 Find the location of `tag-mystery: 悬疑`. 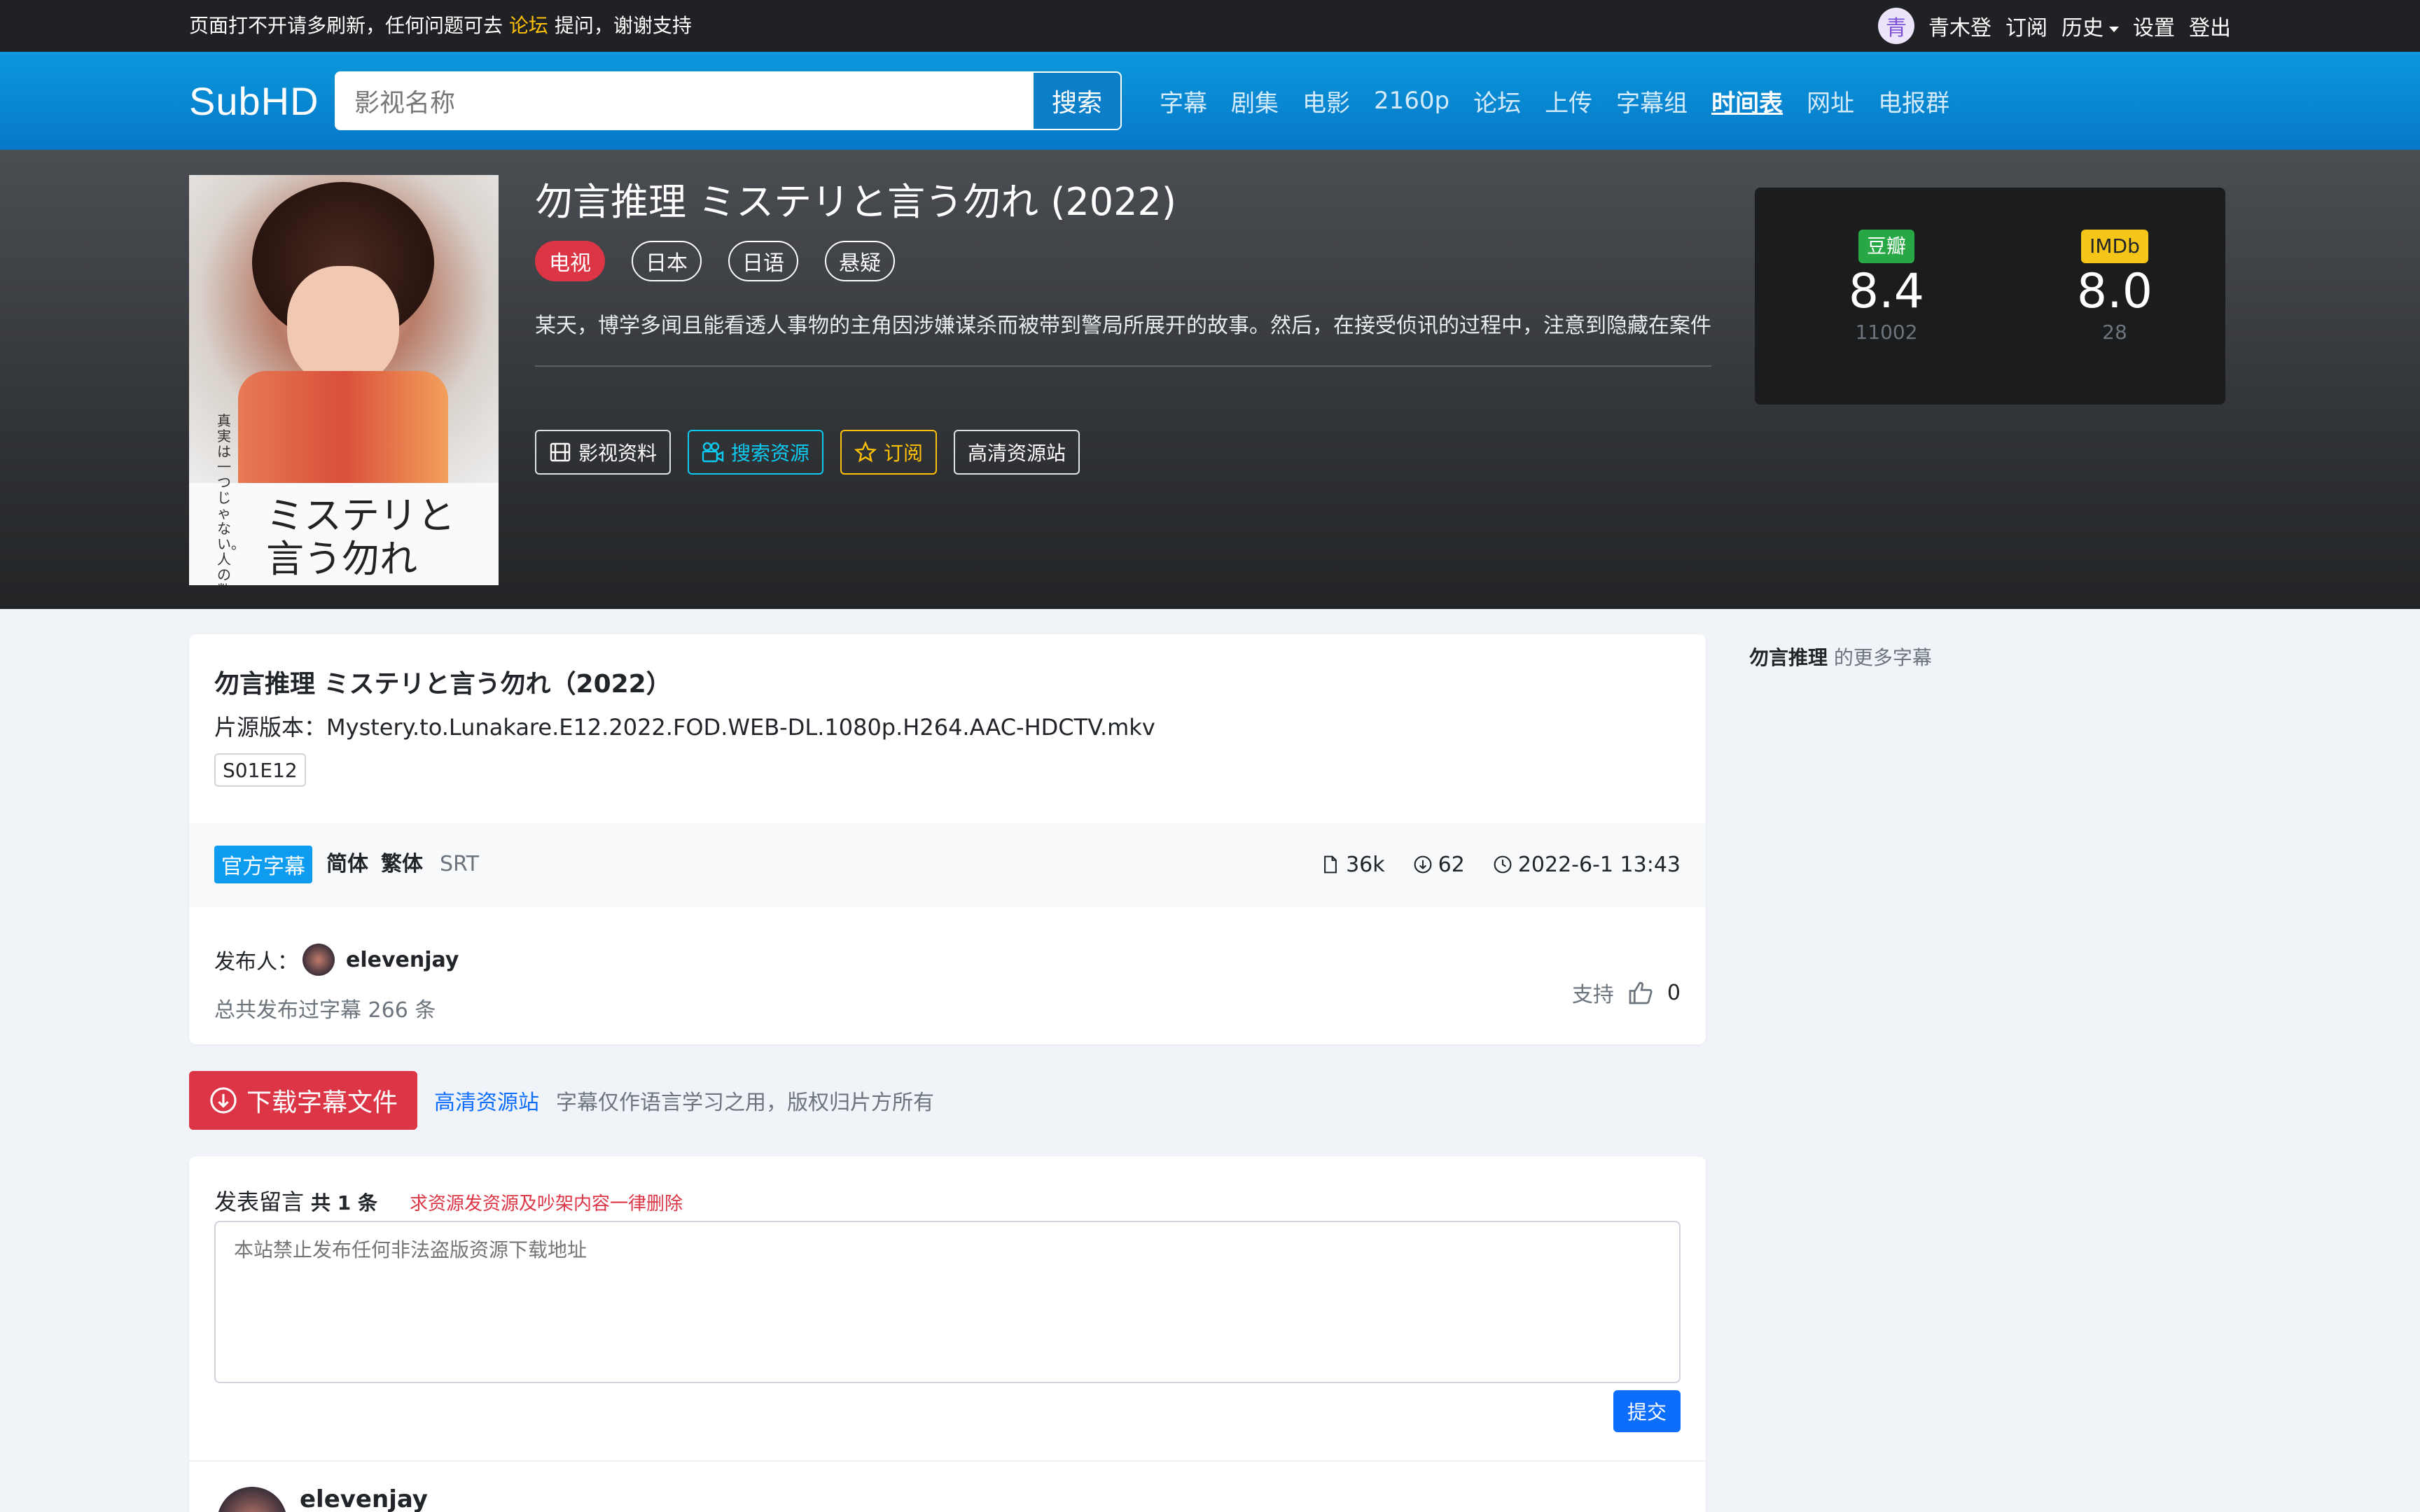

tag-mystery: 悬疑 is located at coordinates (860, 261).